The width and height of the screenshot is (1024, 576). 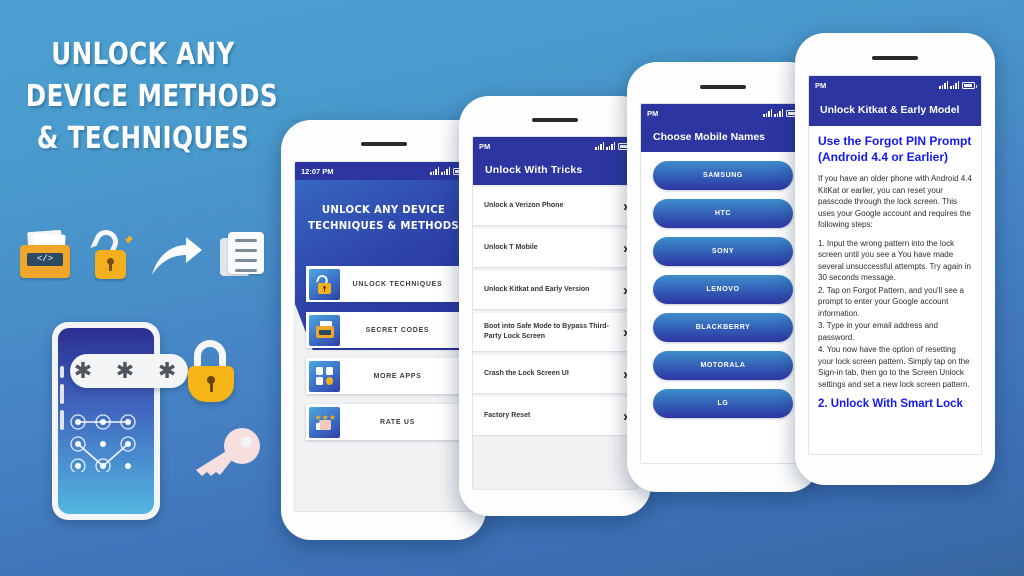 I want to click on list-item-label: Crash the Lock Screen UI, so click(x=526, y=373).